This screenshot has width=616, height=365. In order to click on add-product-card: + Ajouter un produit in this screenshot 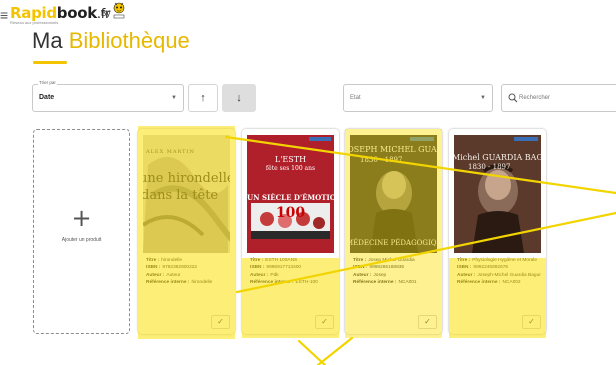, I will do `click(81, 231)`.